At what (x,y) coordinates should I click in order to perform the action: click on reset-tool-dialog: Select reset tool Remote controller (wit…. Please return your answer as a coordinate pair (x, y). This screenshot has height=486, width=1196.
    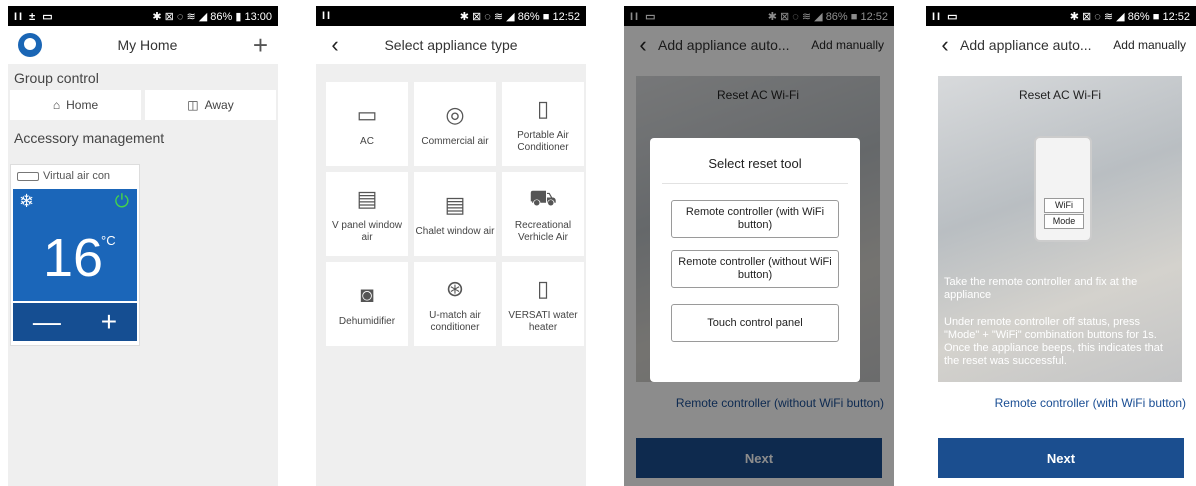
    Looking at the image, I should click on (755, 260).